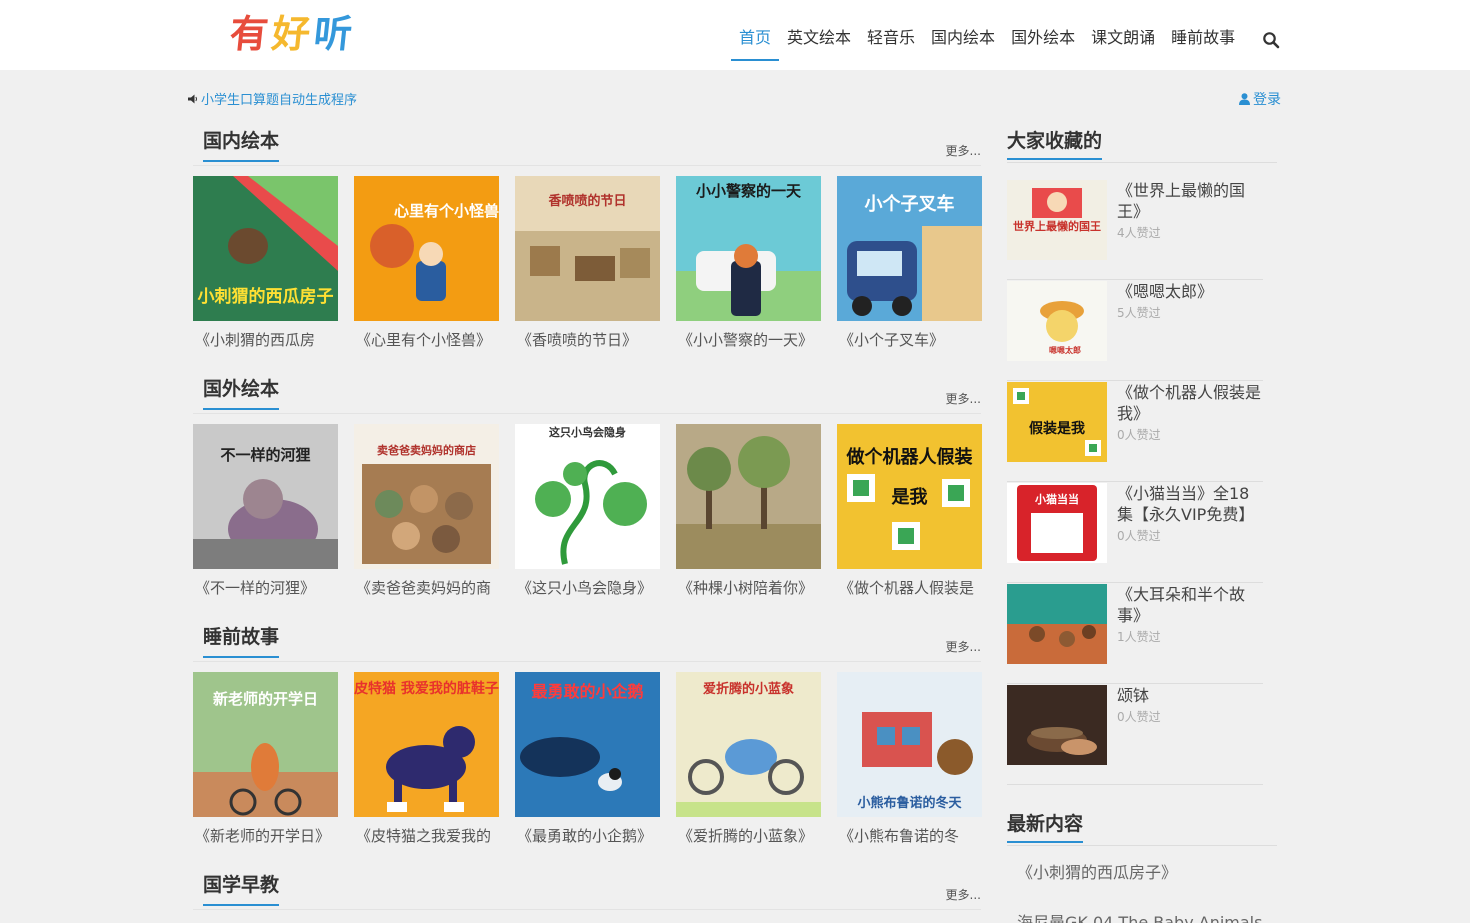 This screenshot has height=923, width=1470. I want to click on nav-text-recitation: 课文朗诵, so click(1123, 40).